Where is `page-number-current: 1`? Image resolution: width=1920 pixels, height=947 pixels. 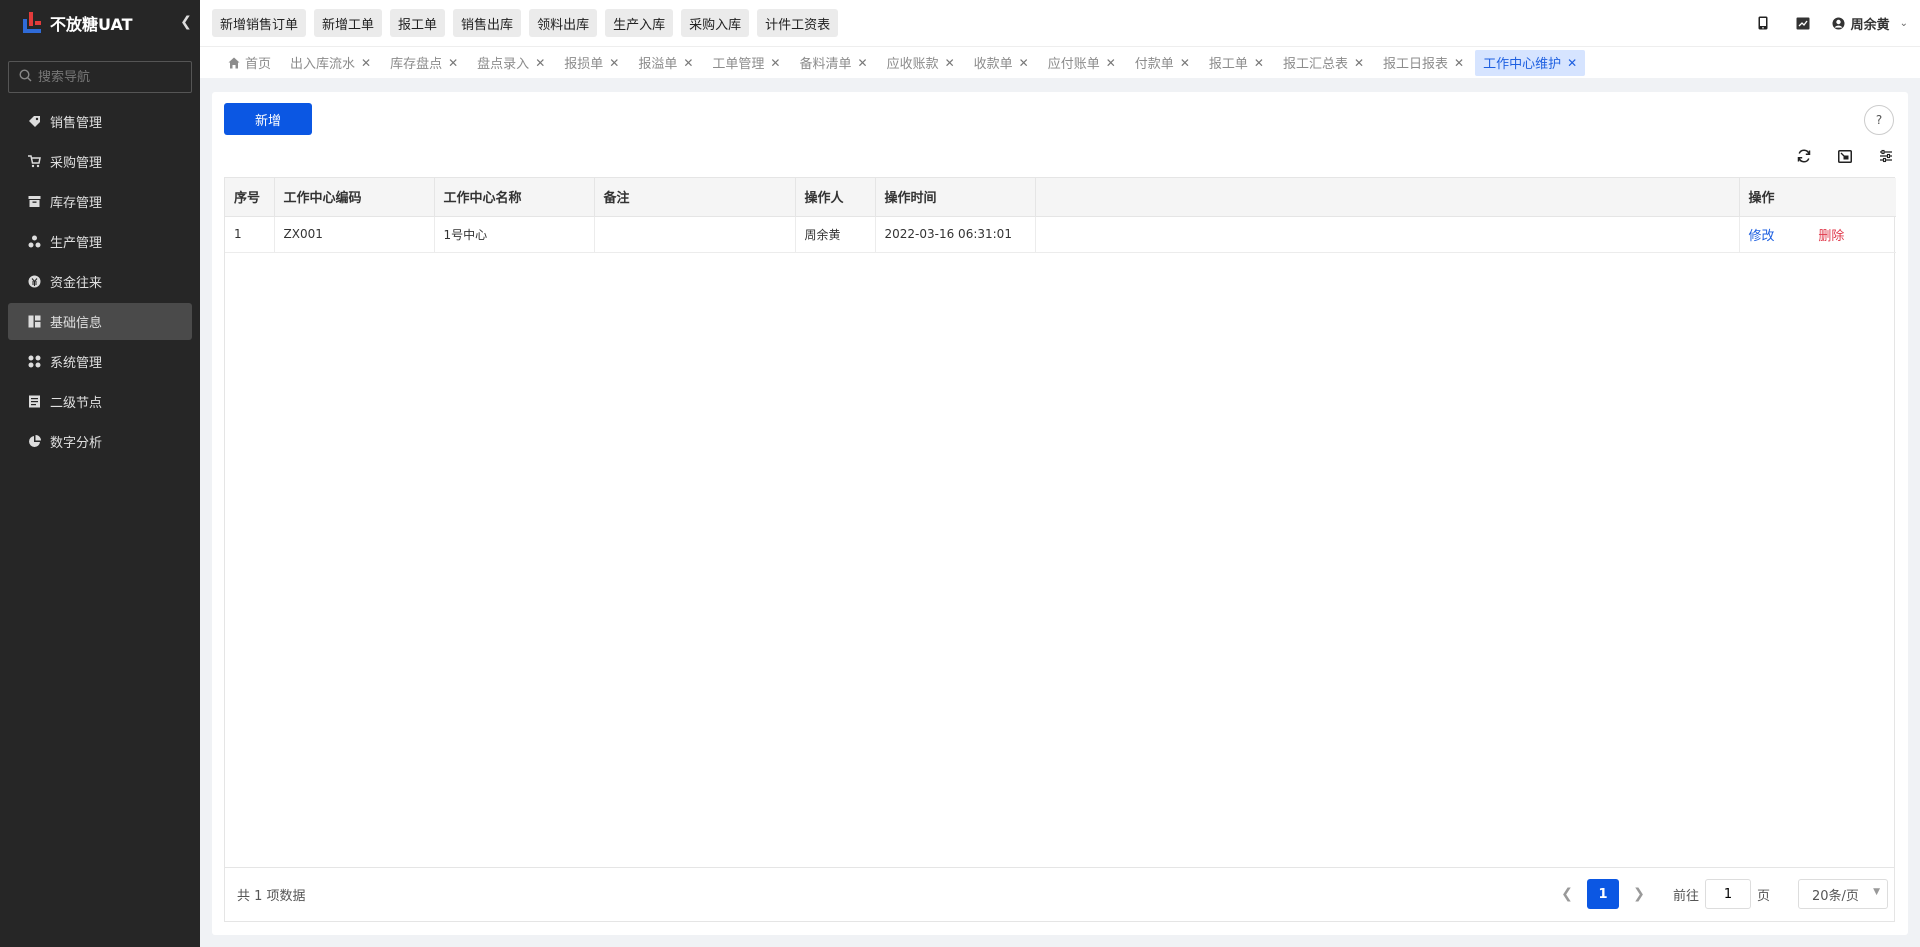 page-number-current: 1 is located at coordinates (1602, 894).